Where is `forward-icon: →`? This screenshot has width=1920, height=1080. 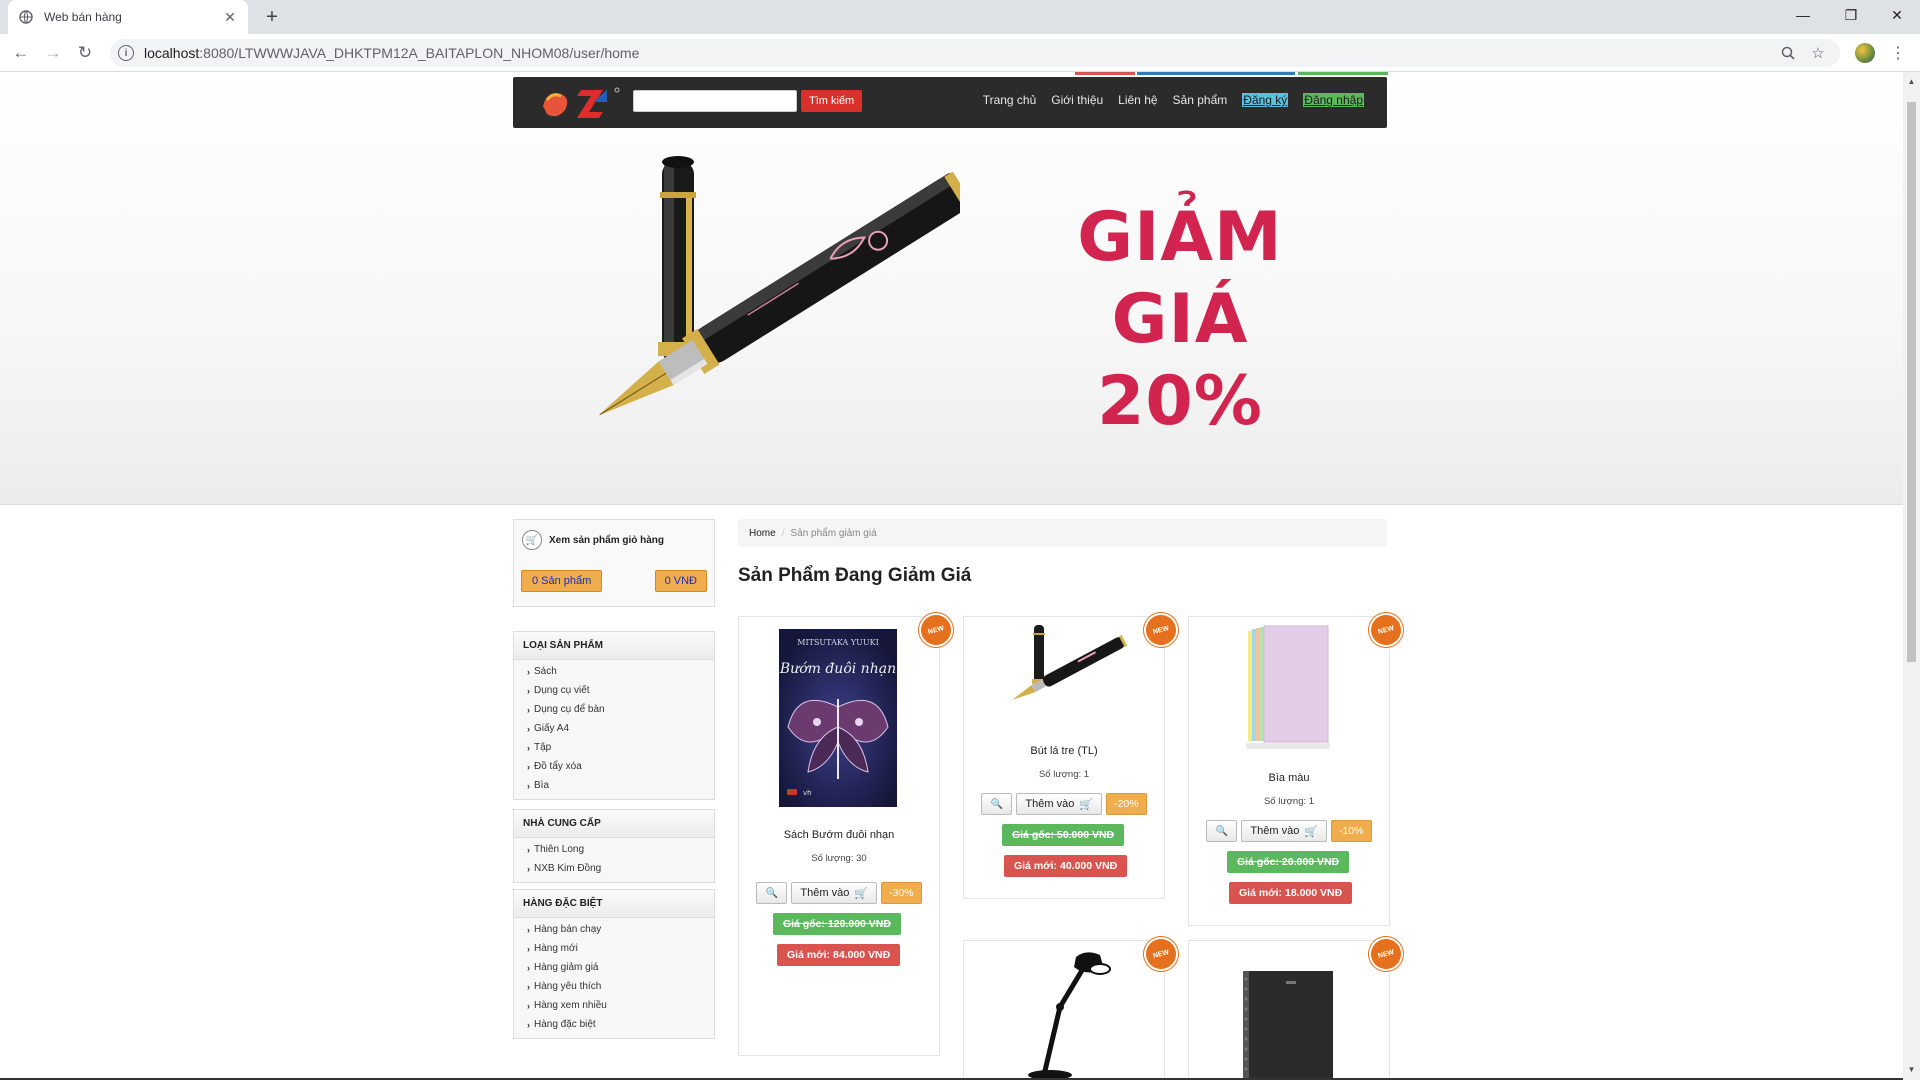
forward-icon: → is located at coordinates (53, 53).